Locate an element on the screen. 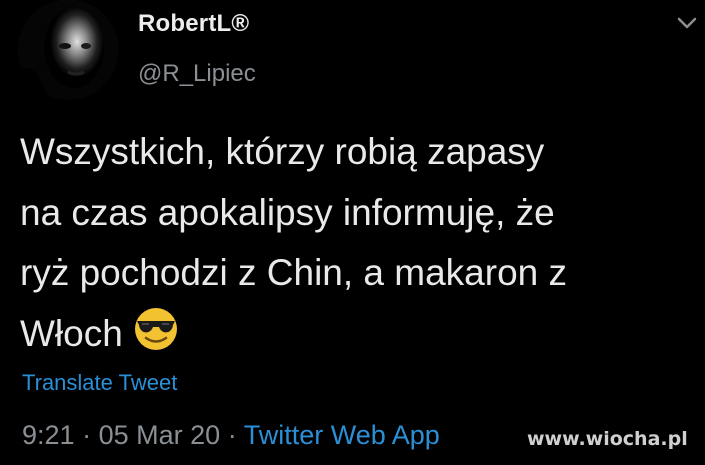  tweet-time: 9:21 is located at coordinates (48, 435).